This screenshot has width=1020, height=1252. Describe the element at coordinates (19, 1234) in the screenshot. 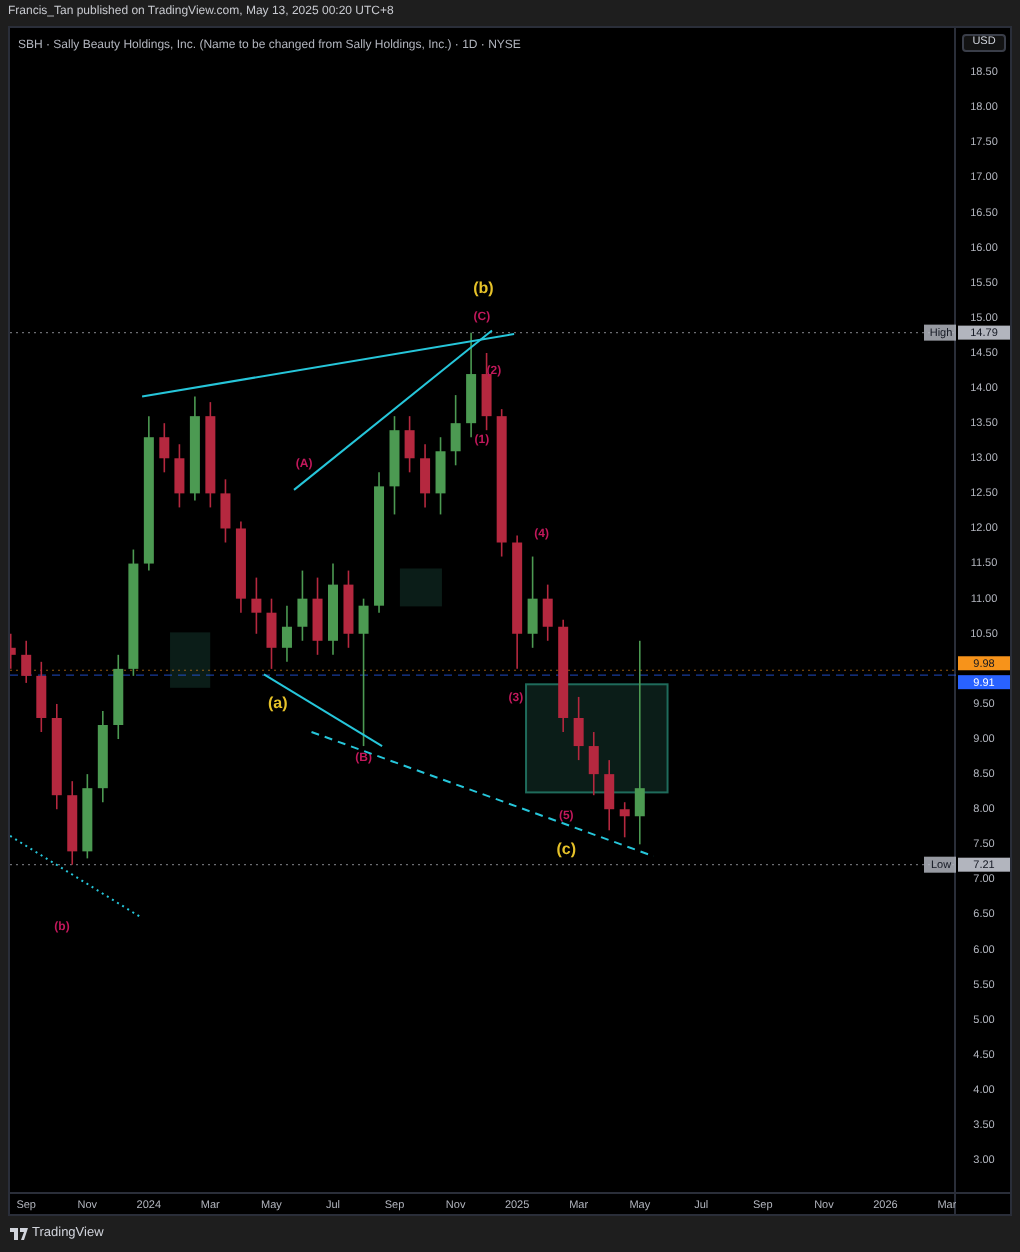

I see `logo-icon` at that location.